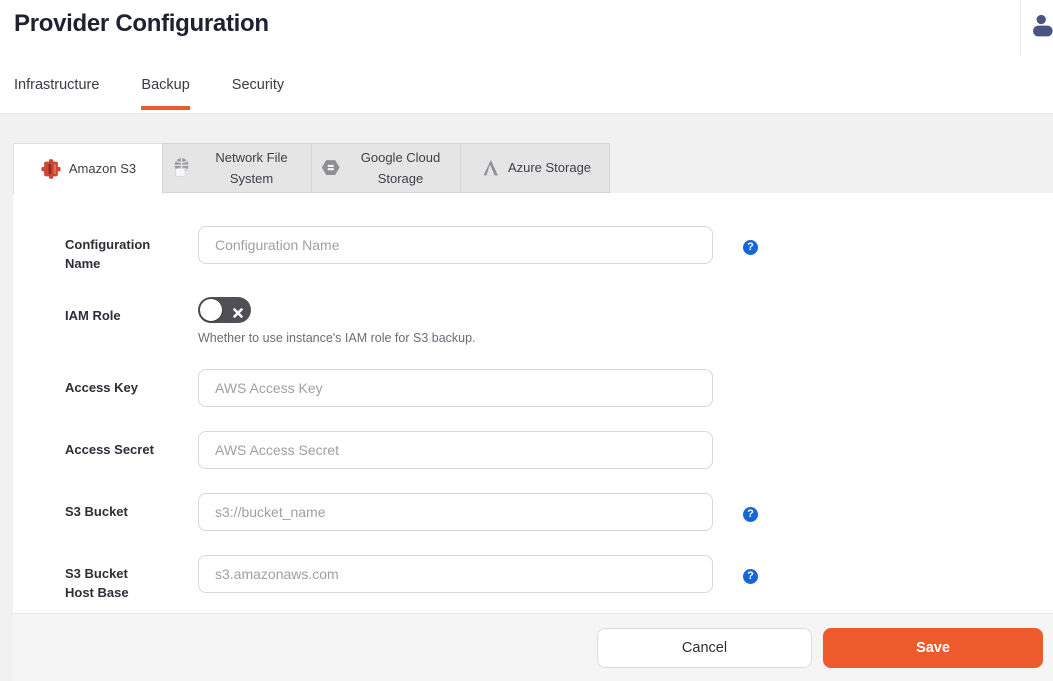 This screenshot has width=1053, height=681. Describe the element at coordinates (109, 449) in the screenshot. I see `access-secret-label: Access Secret` at that location.